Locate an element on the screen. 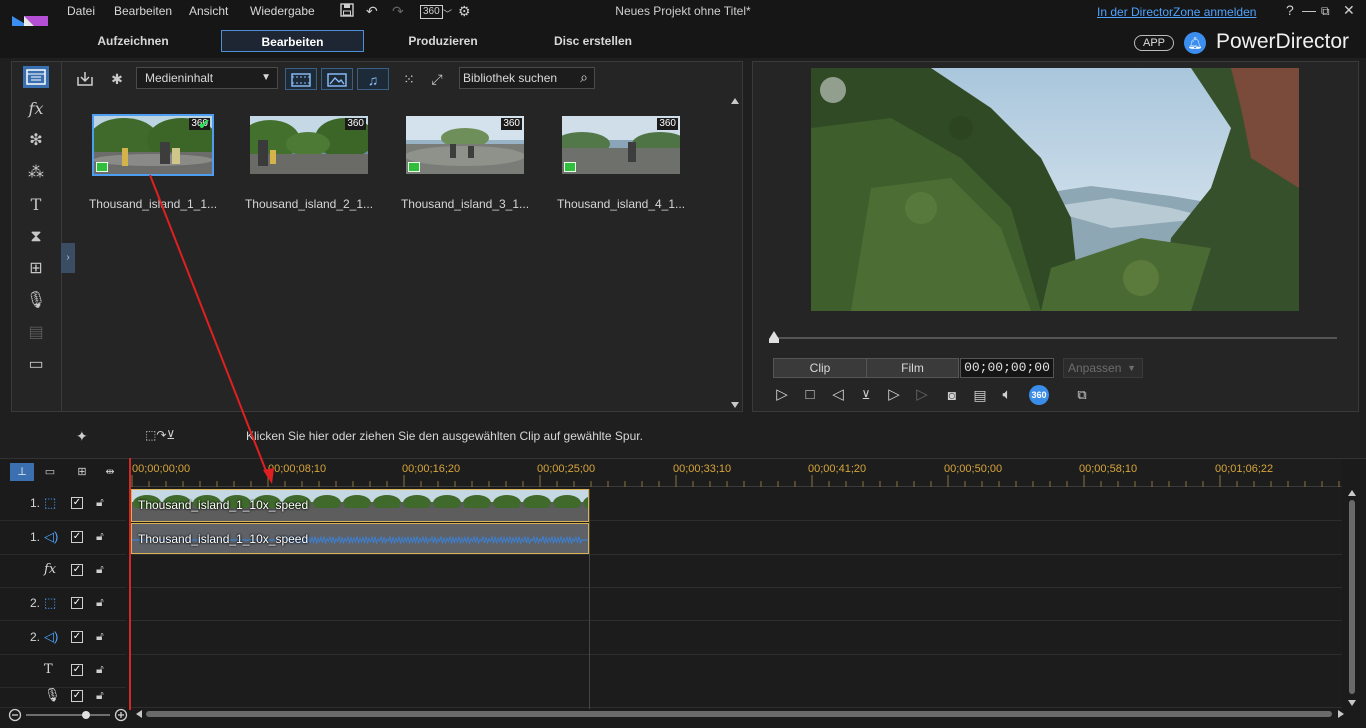 Image resolution: width=1366 pixels, height=728 pixels. timeline-horizontal-scrollbar is located at coordinates (740, 714).